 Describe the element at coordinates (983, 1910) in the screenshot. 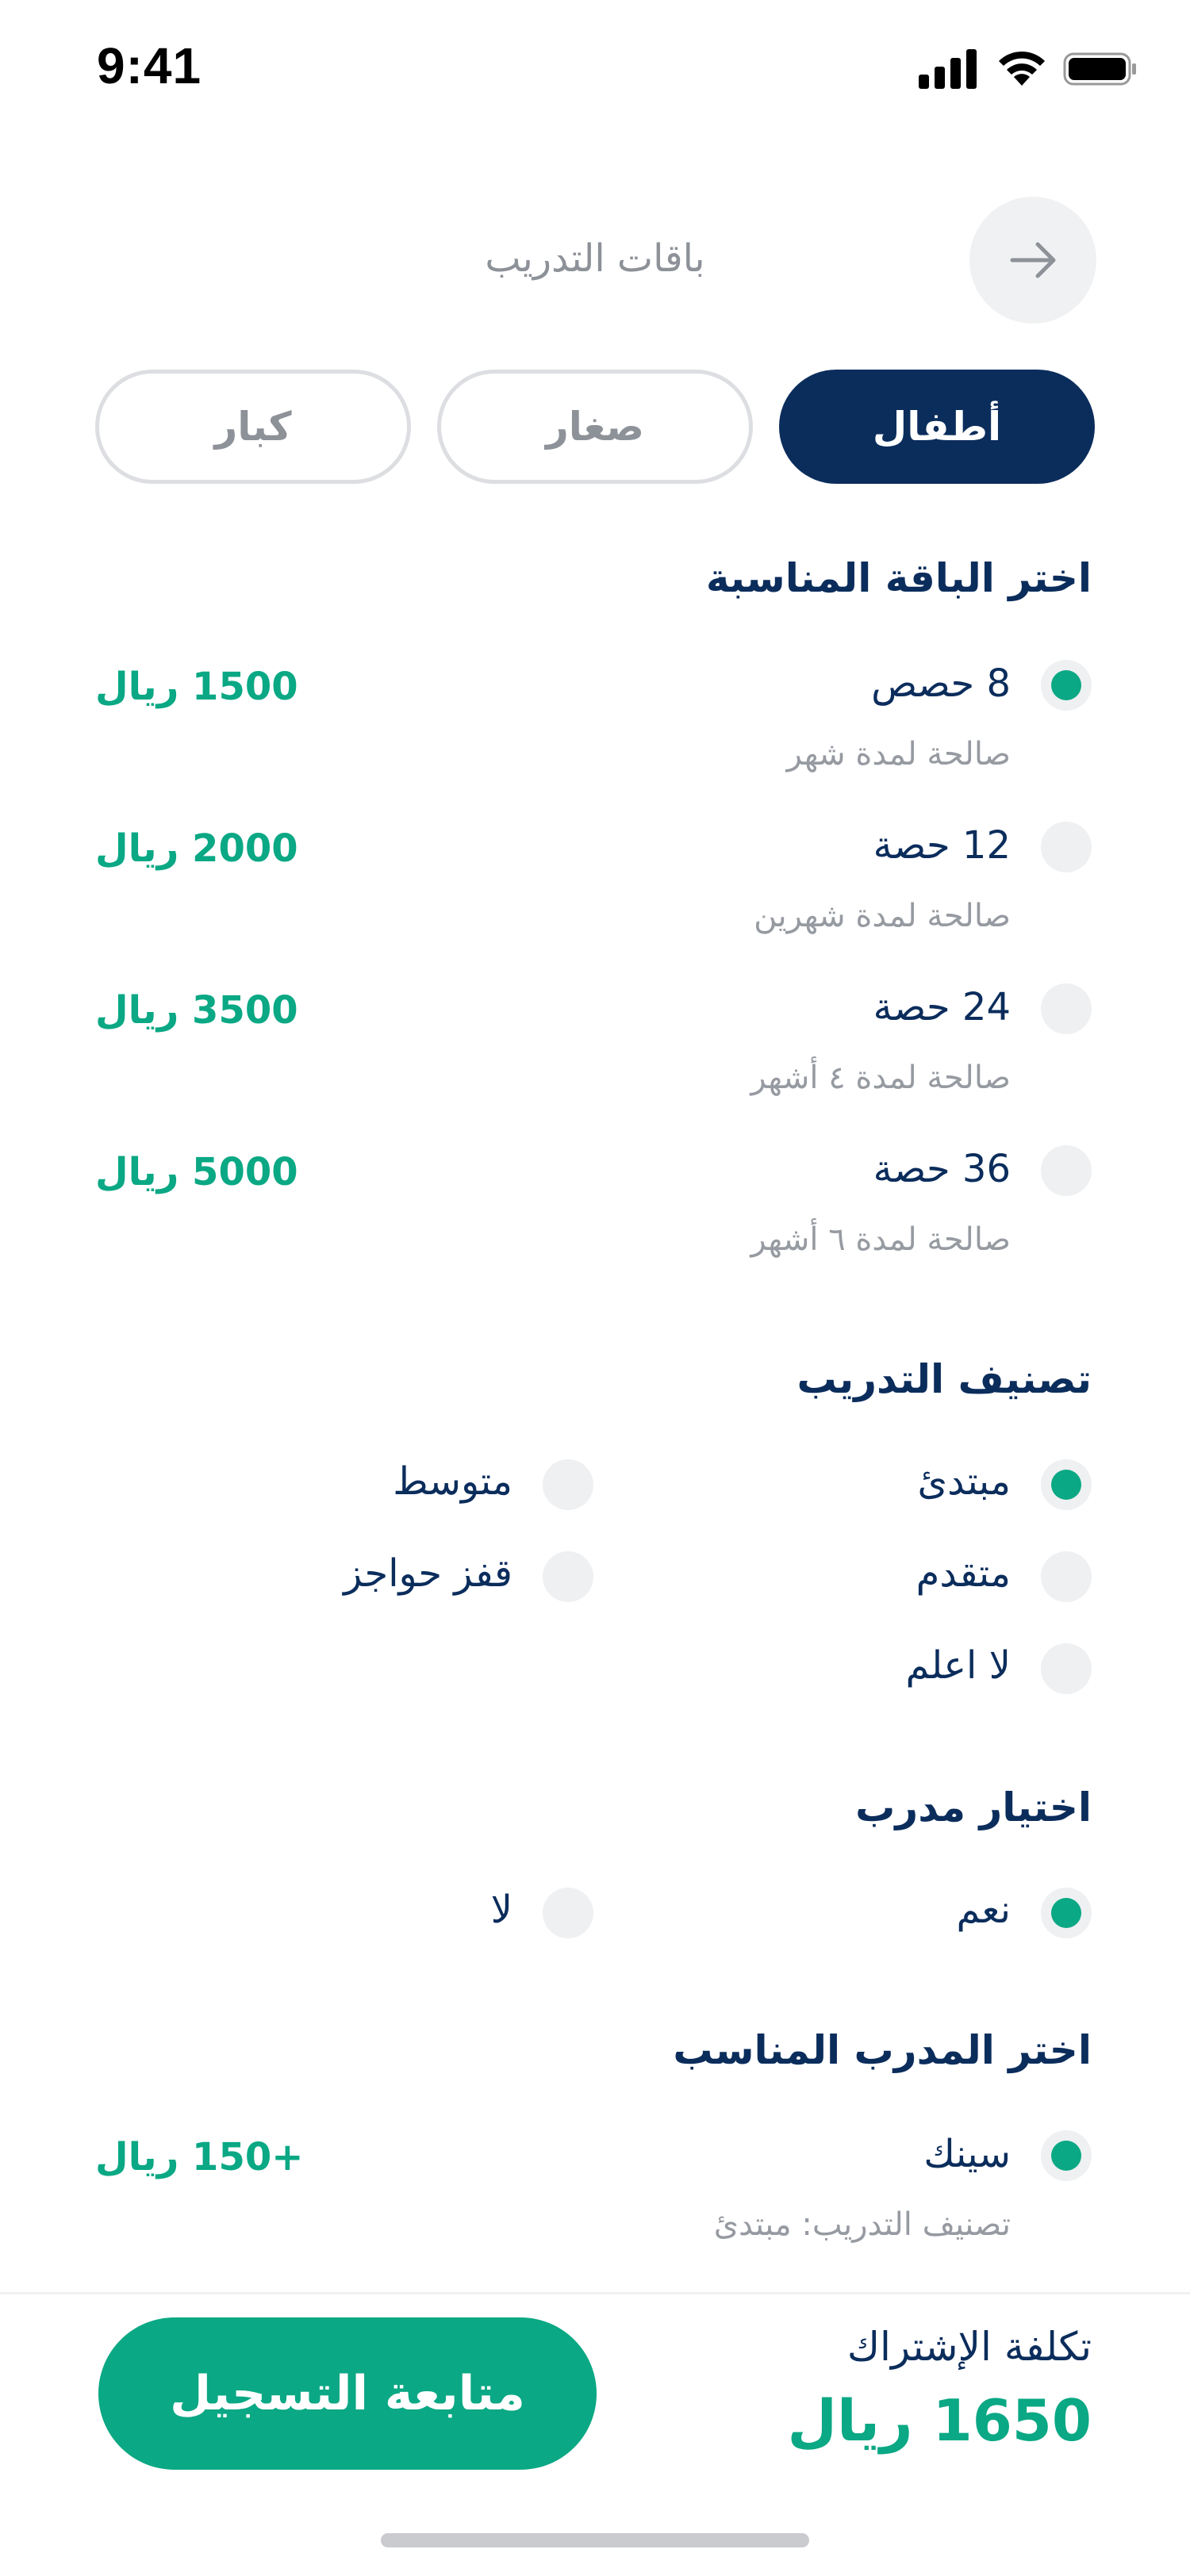

I see `coach-choice-label: نعم` at that location.